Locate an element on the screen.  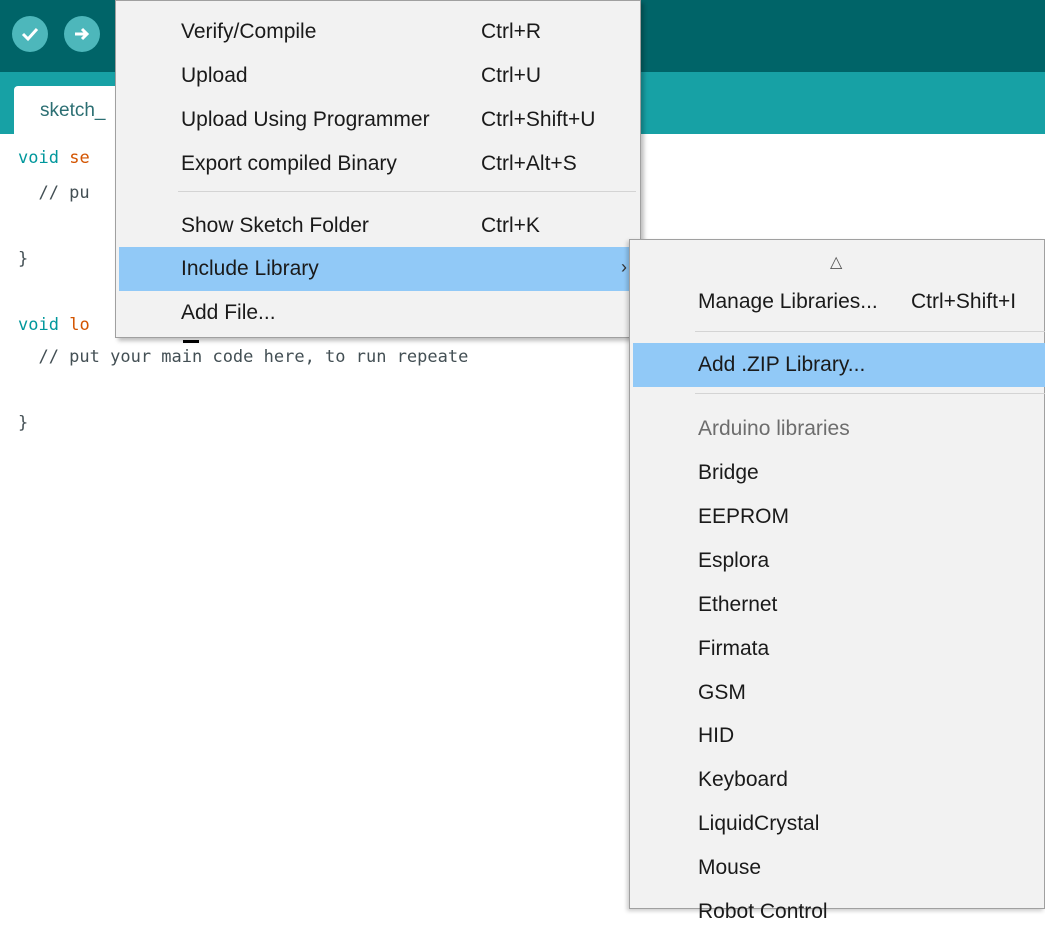
menu-item-include-library: Include Library › is located at coordinates (378, 269).